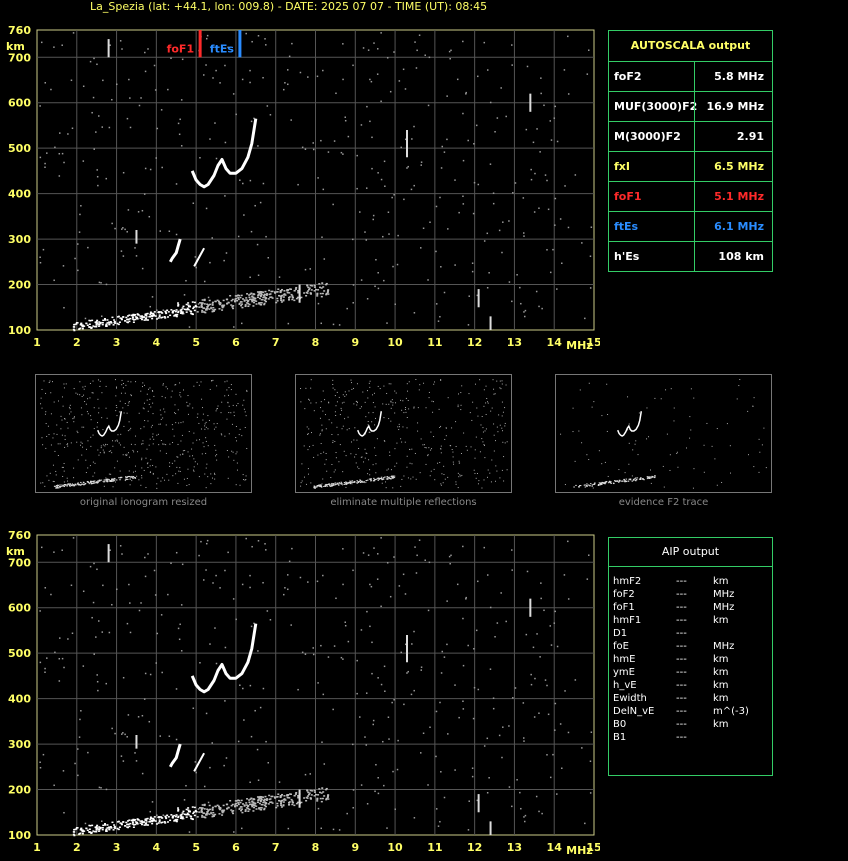 This screenshot has width=848, height=861. Describe the element at coordinates (316, 342) in the screenshot. I see `x-tick-label: 8` at that location.